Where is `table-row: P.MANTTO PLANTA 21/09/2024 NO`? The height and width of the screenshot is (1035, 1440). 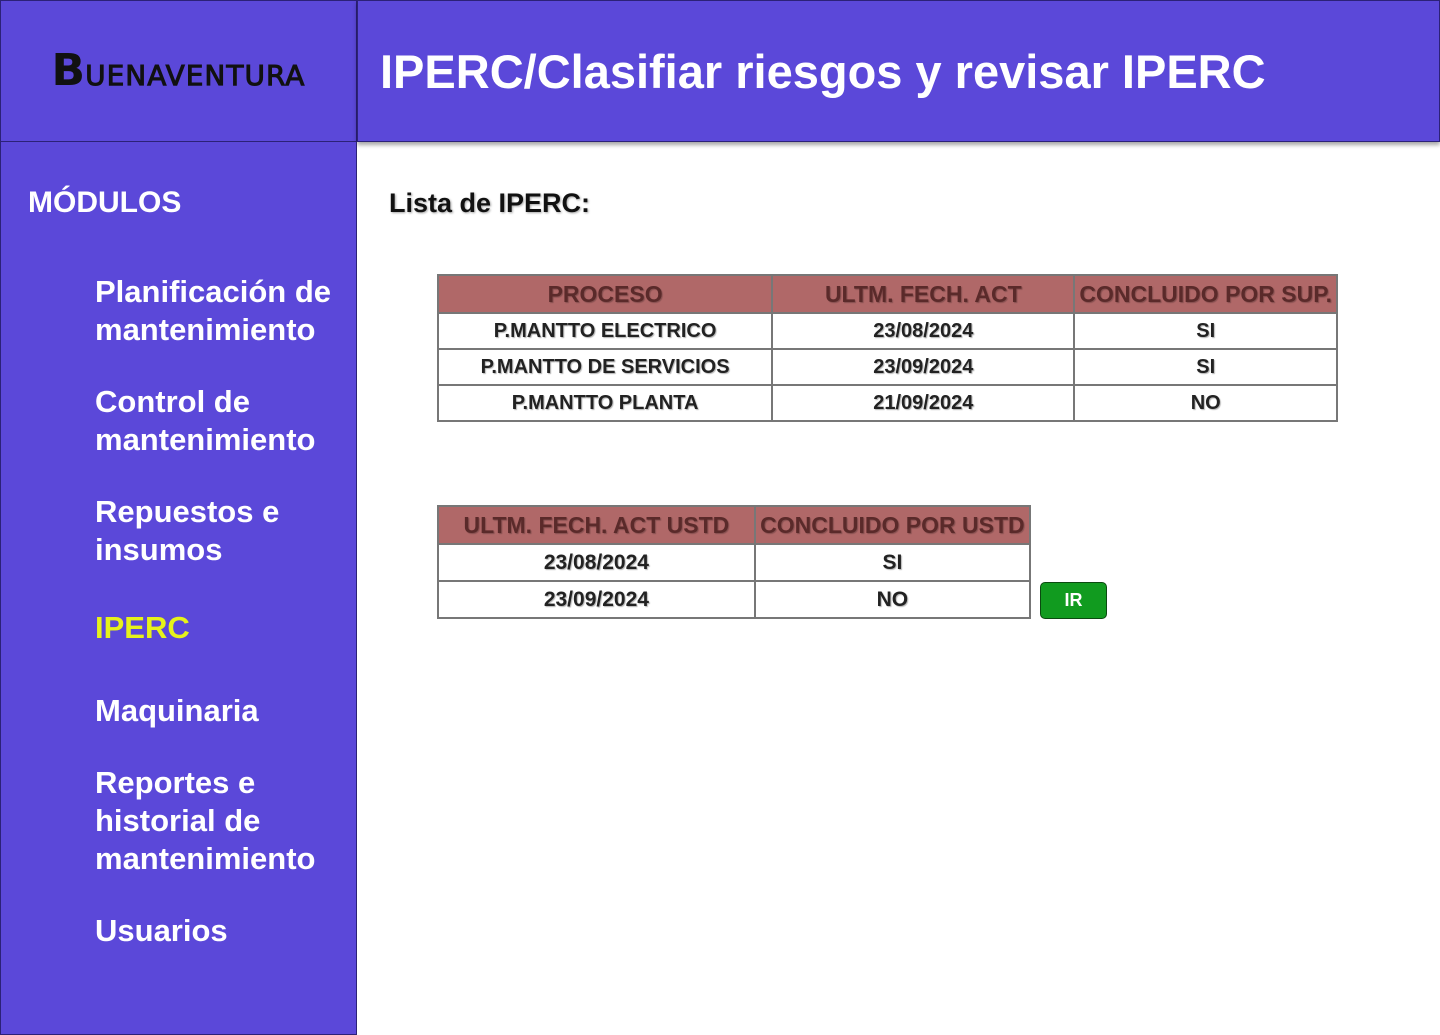
table-row: P.MANTTO PLANTA 21/09/2024 NO is located at coordinates (887, 403).